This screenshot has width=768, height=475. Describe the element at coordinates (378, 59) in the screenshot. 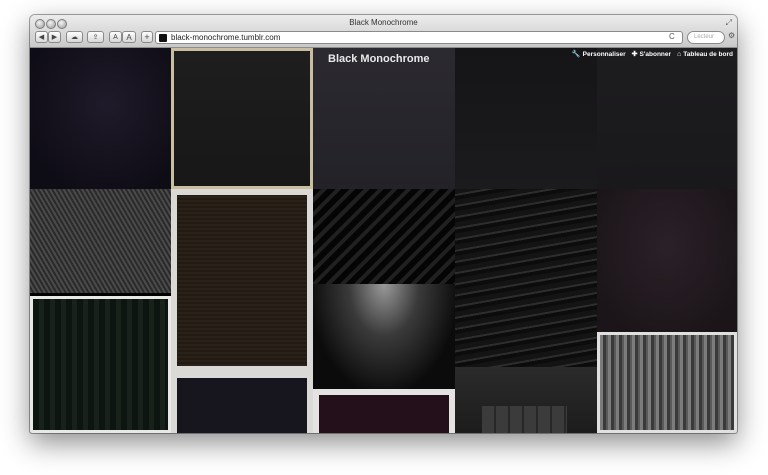

I see `blog-title: Black Monochrome` at that location.